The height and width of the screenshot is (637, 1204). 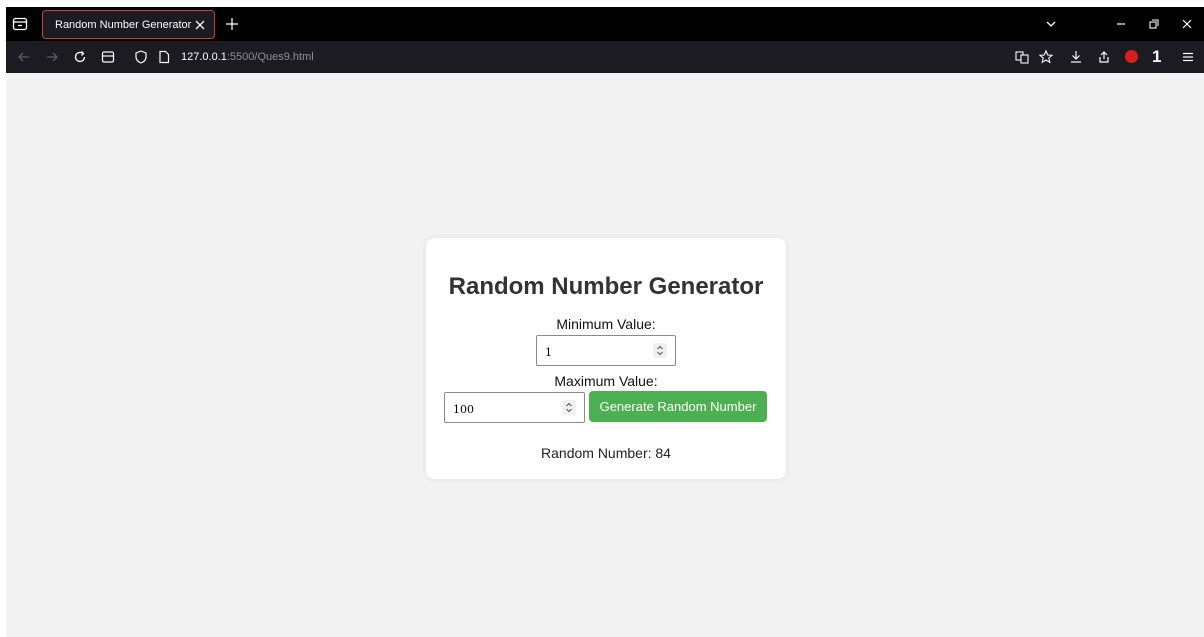 I want to click on max-value-text: 100, so click(x=463, y=409).